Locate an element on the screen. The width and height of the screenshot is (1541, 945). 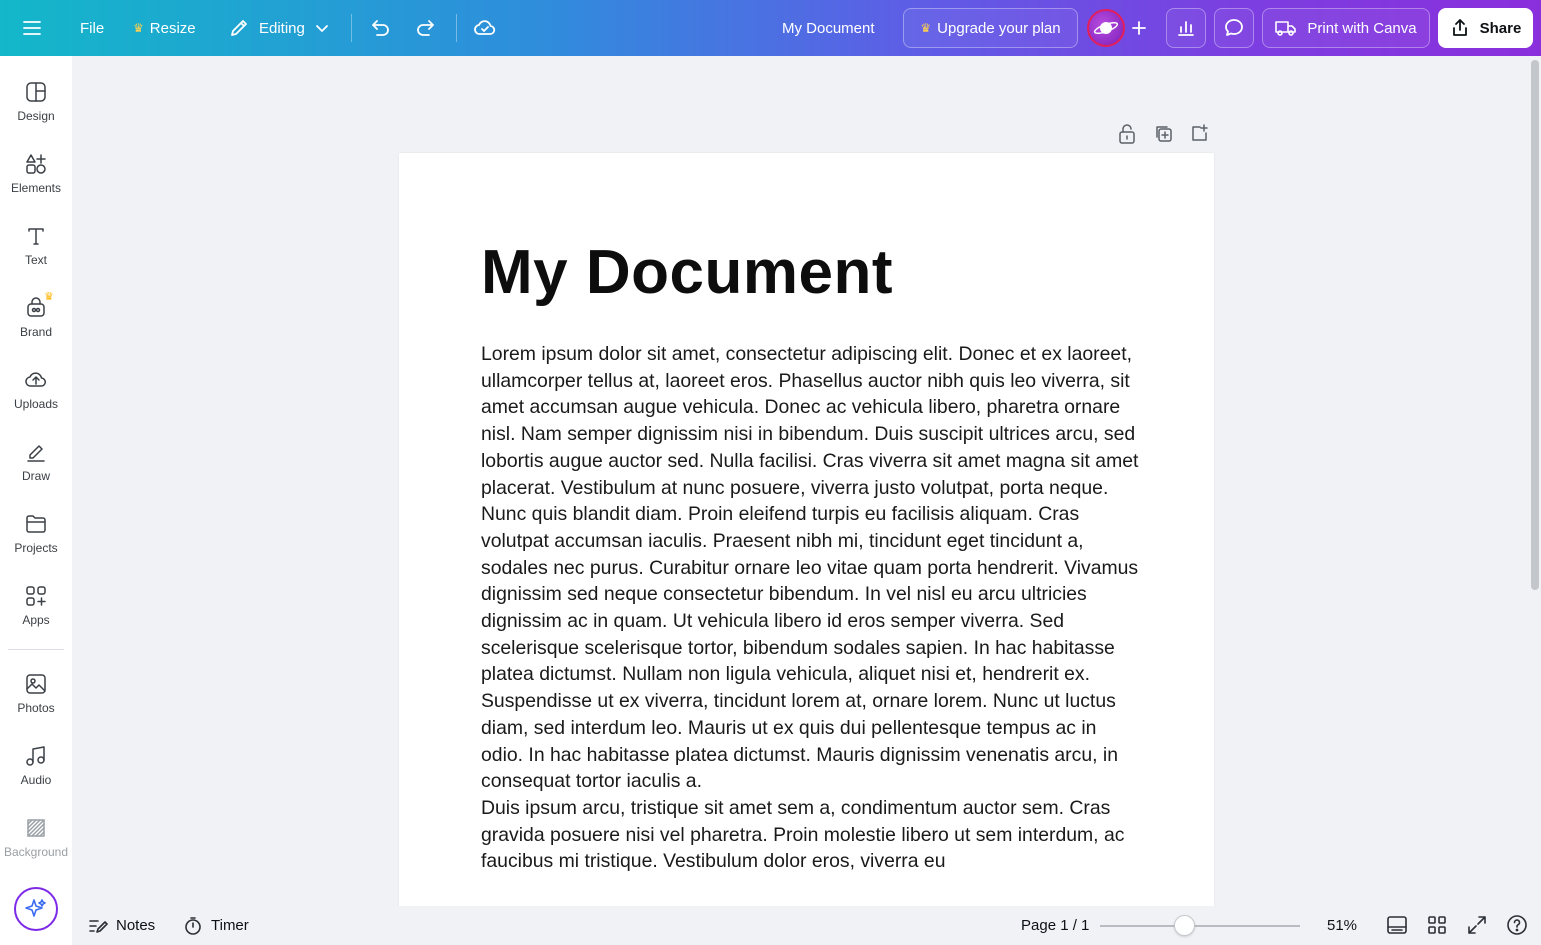
folder-icon is located at coordinates (36, 524).